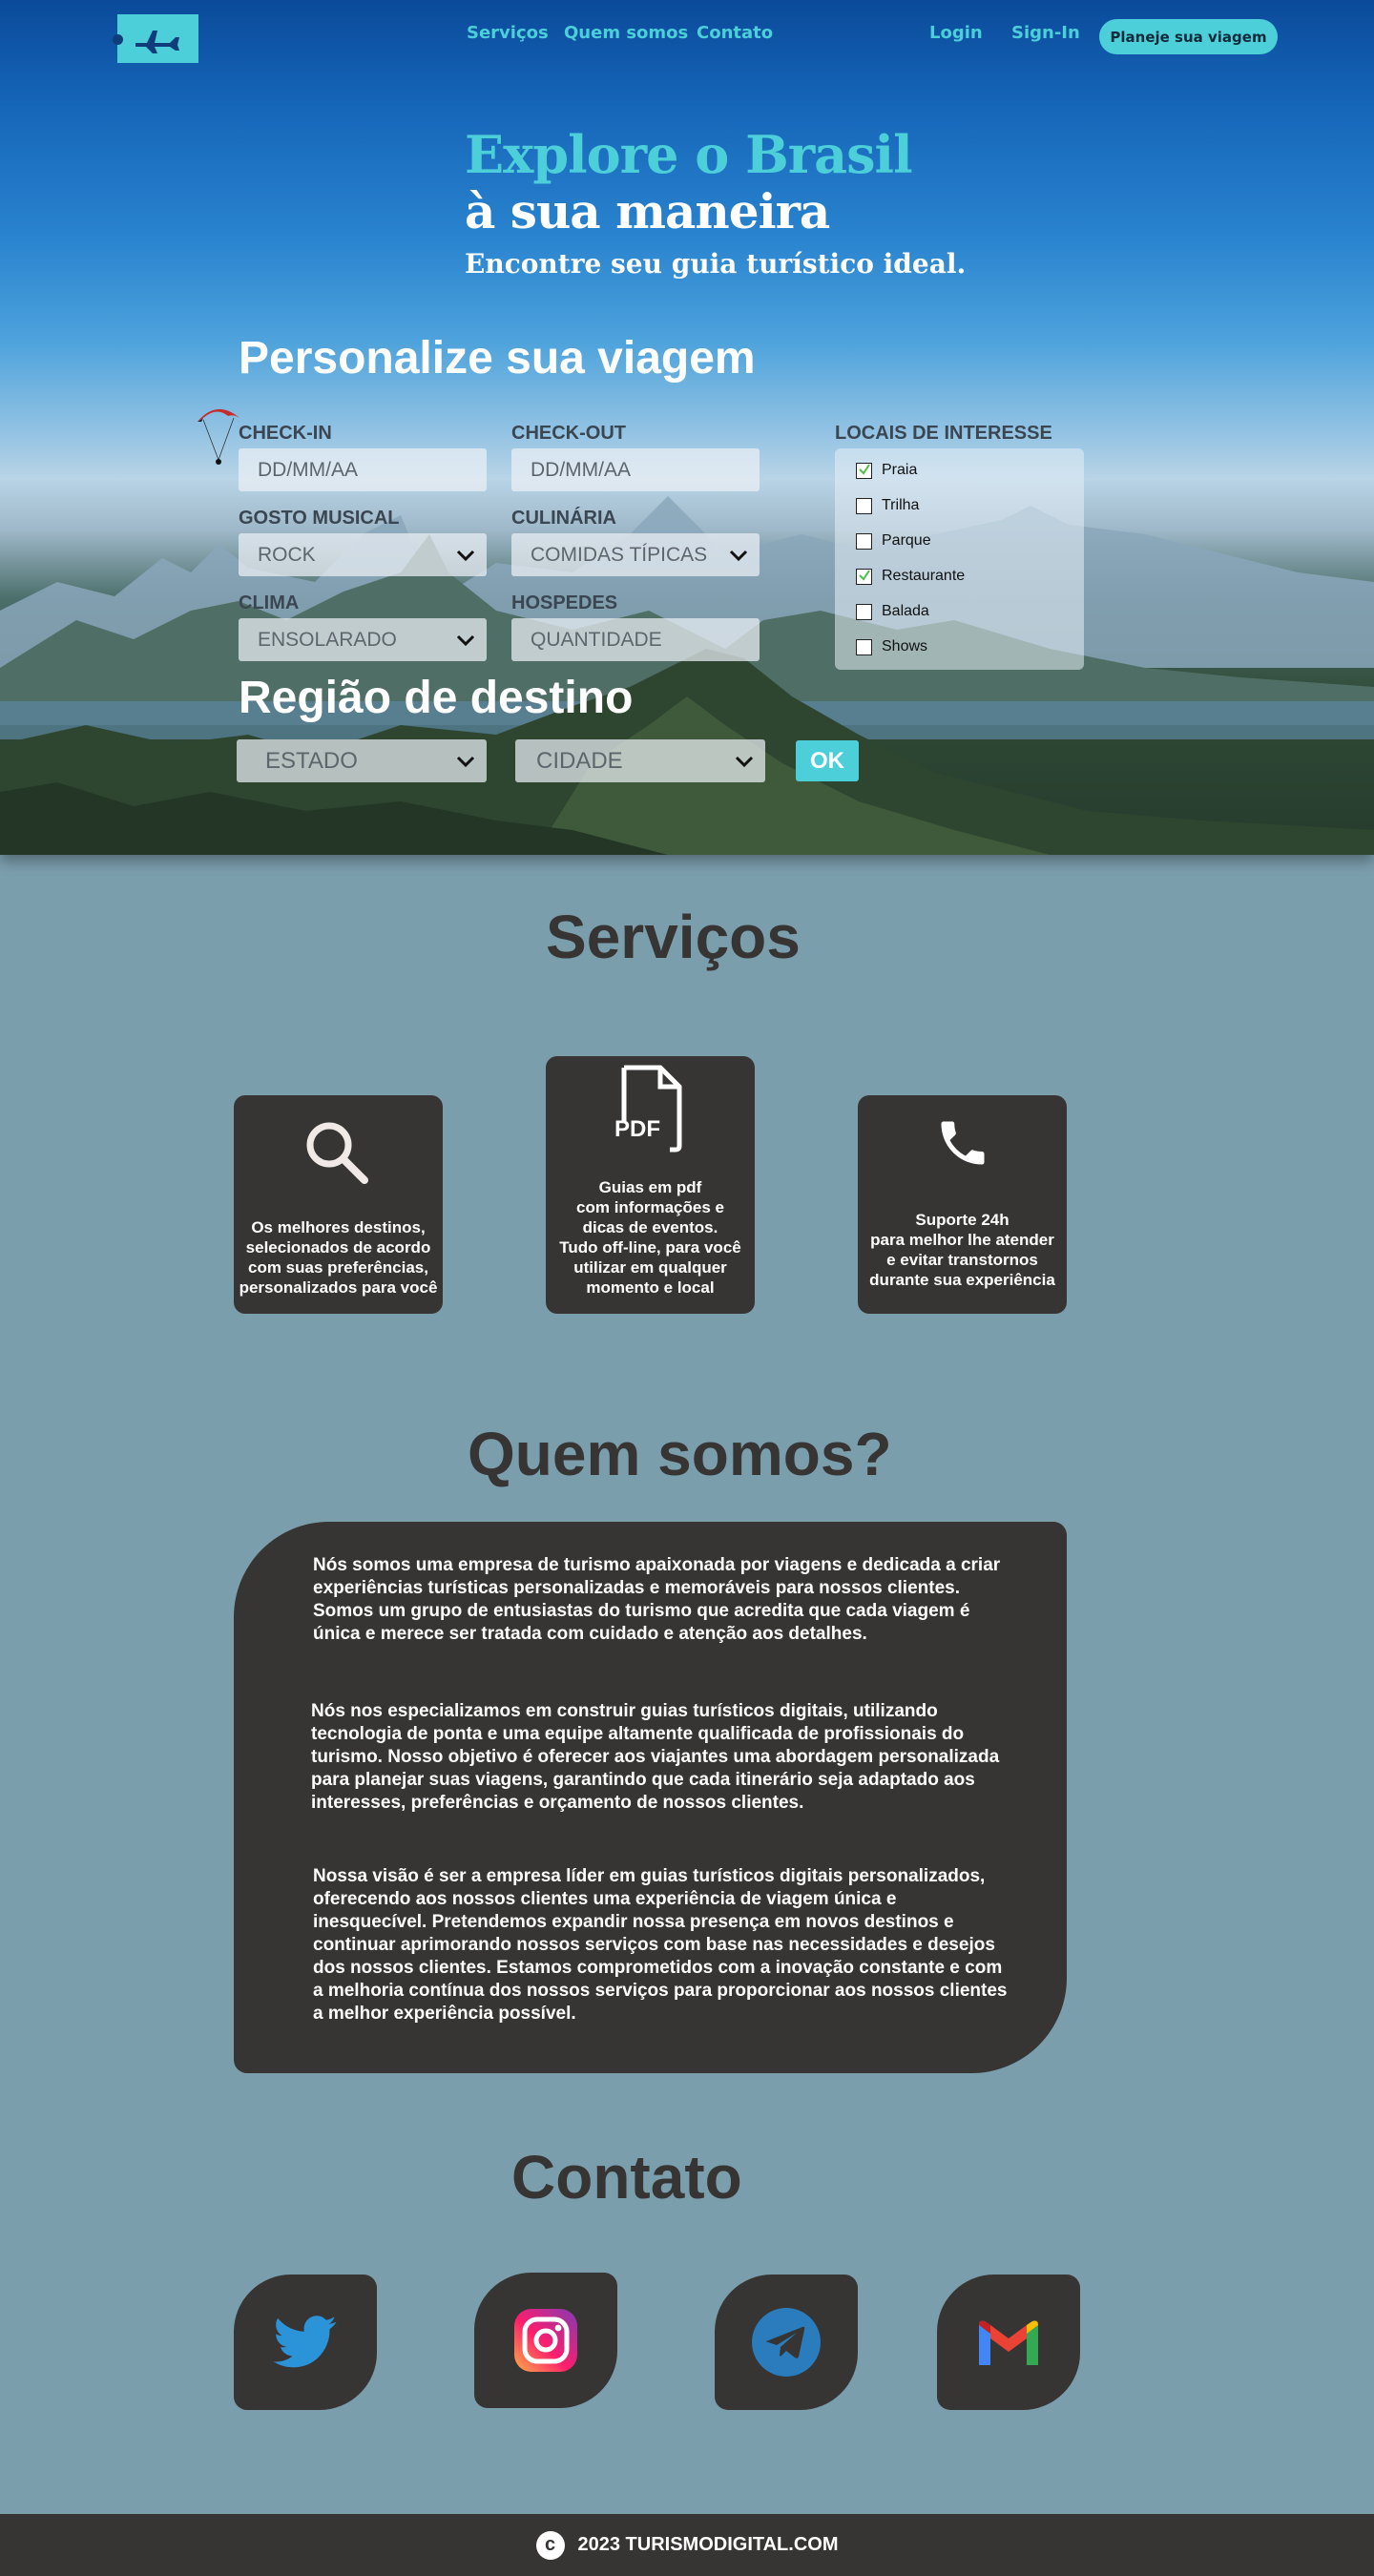  Describe the element at coordinates (269, 602) in the screenshot. I see `climate-label: CLIMA` at that location.